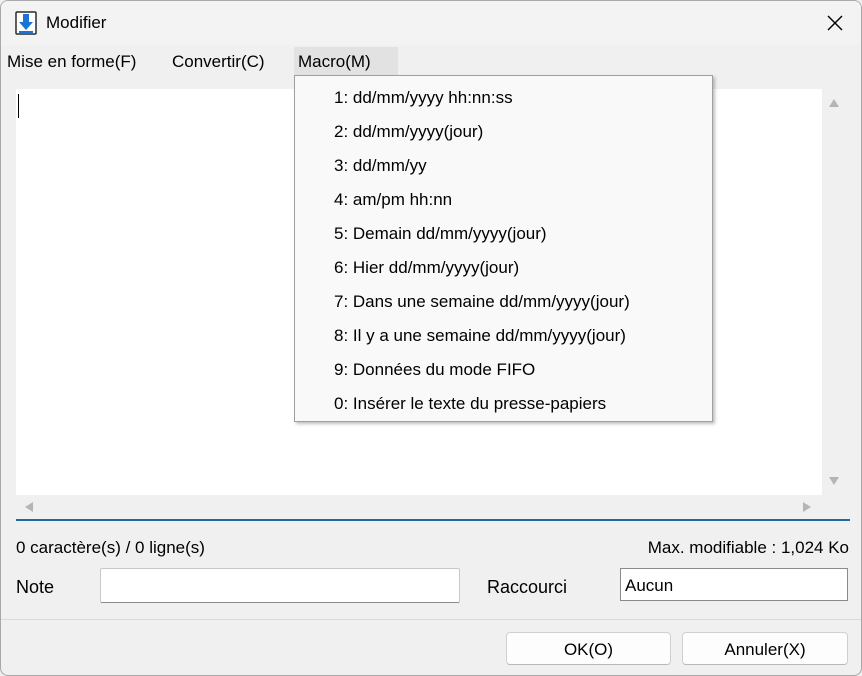  What do you see at coordinates (423, 98) in the screenshot?
I see `macro-item-1: 1: dd/mm/yyyy hh:nn:ss` at bounding box center [423, 98].